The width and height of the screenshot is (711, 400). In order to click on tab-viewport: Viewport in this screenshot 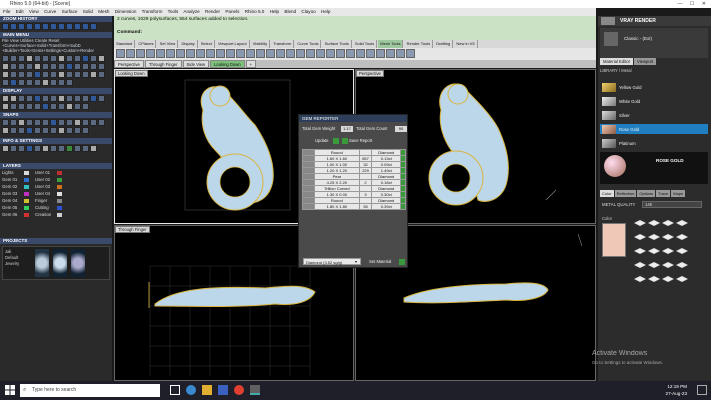, I will do `click(645, 61)`.